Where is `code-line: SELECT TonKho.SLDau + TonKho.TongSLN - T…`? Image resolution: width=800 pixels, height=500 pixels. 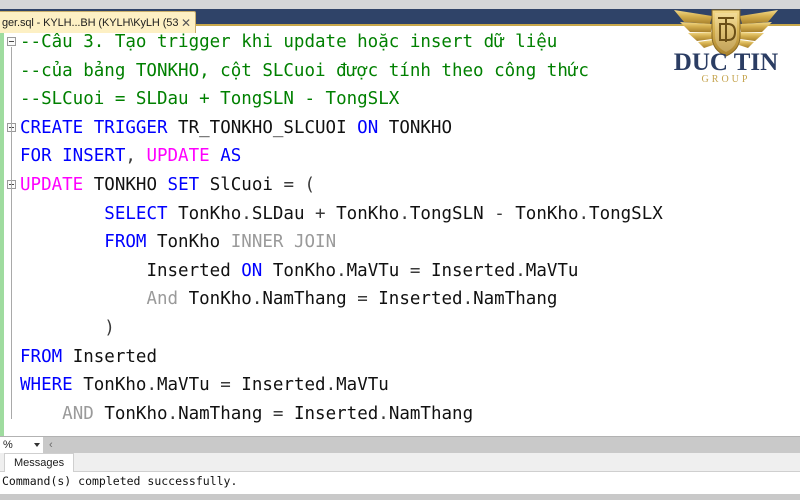
code-line: SELECT TonKho.SLDau + TonKho.TongSLN - T… is located at coordinates (410, 214).